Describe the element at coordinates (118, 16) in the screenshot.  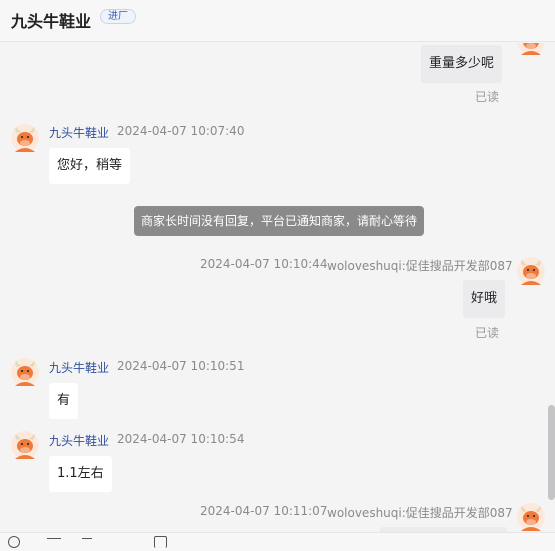
I see `shop-badge: 进厂` at that location.